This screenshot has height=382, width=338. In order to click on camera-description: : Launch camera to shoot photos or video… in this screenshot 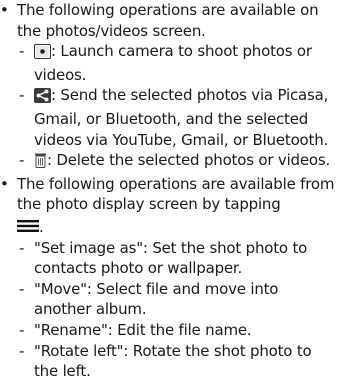, I will do `click(173, 63)`.